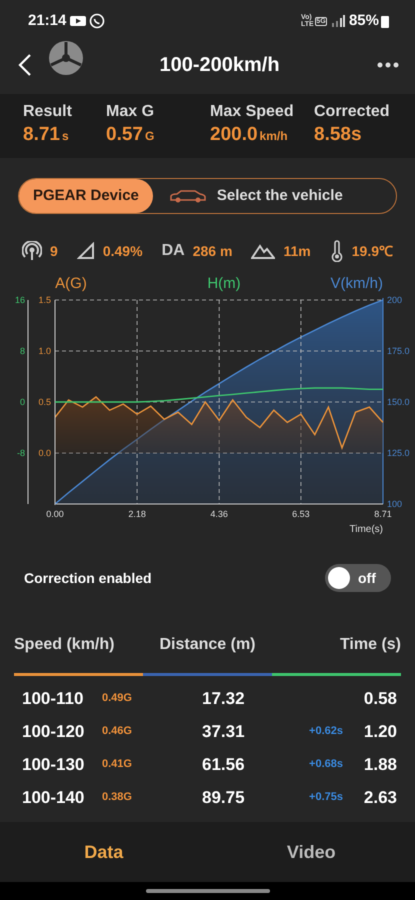  What do you see at coordinates (249, 135) in the screenshot?
I see `stat-value: 200.0 km/h` at bounding box center [249, 135].